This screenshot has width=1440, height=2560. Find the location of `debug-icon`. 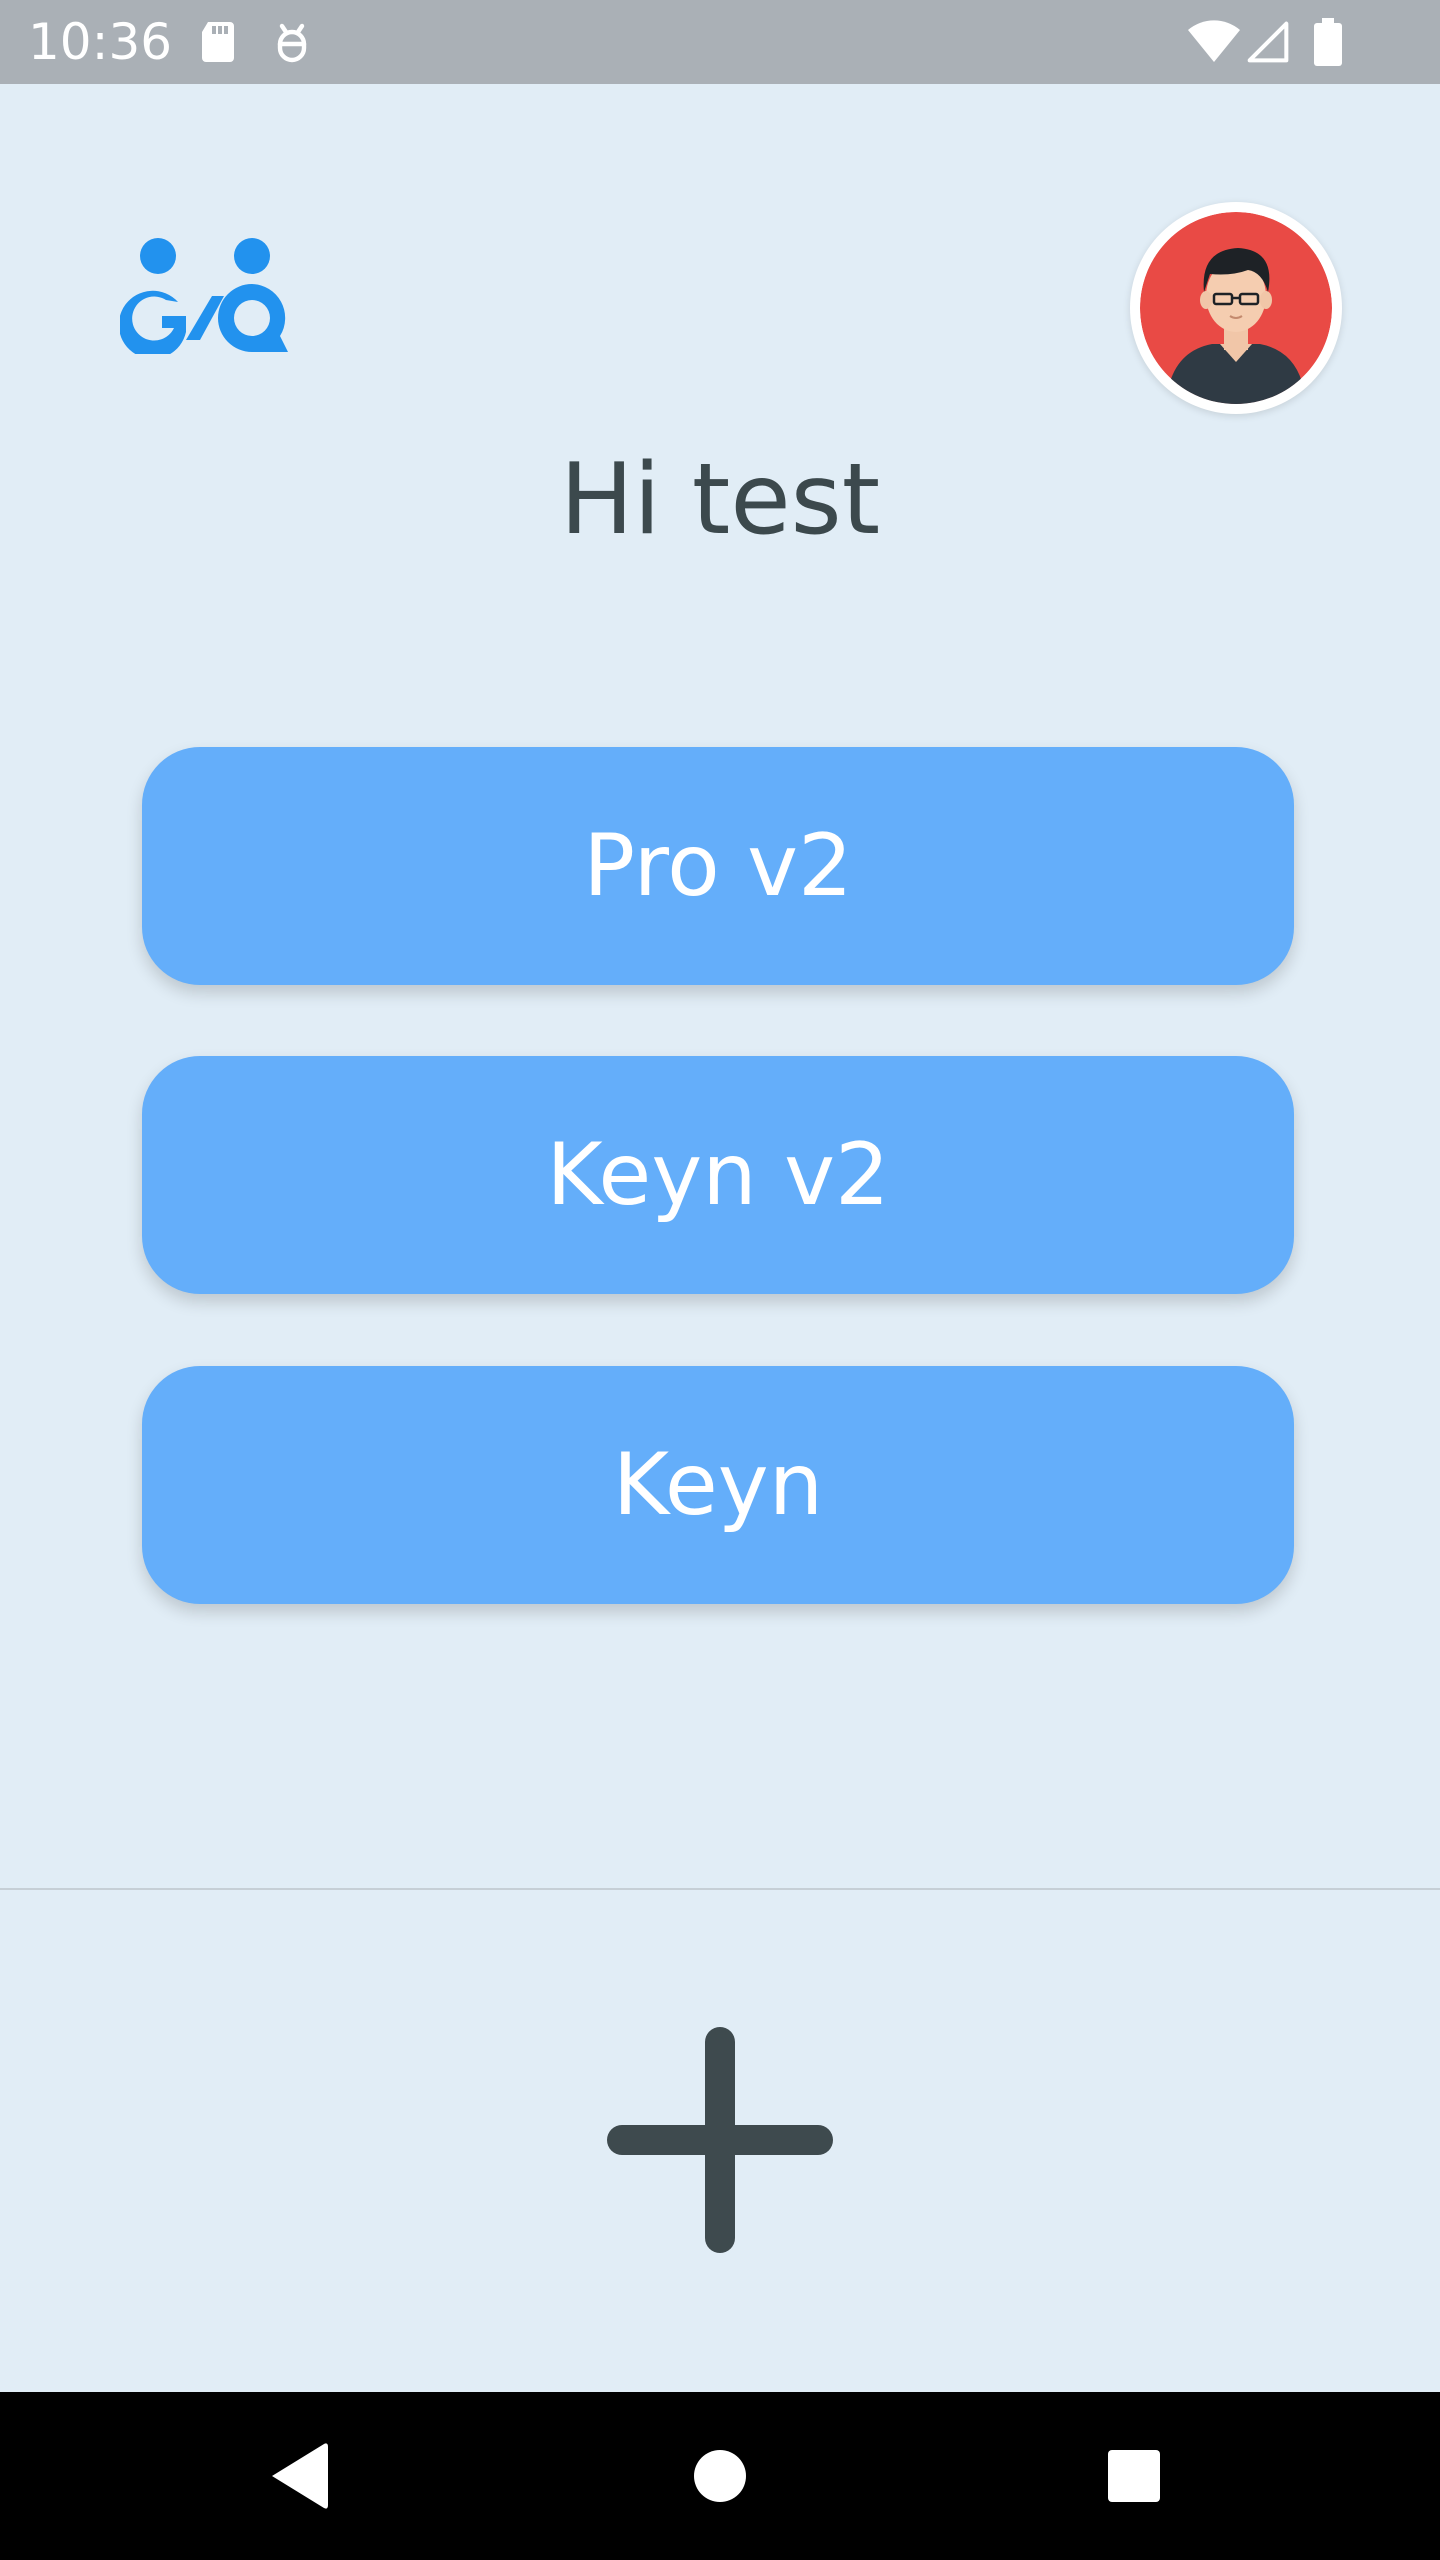

debug-icon is located at coordinates (292, 42).